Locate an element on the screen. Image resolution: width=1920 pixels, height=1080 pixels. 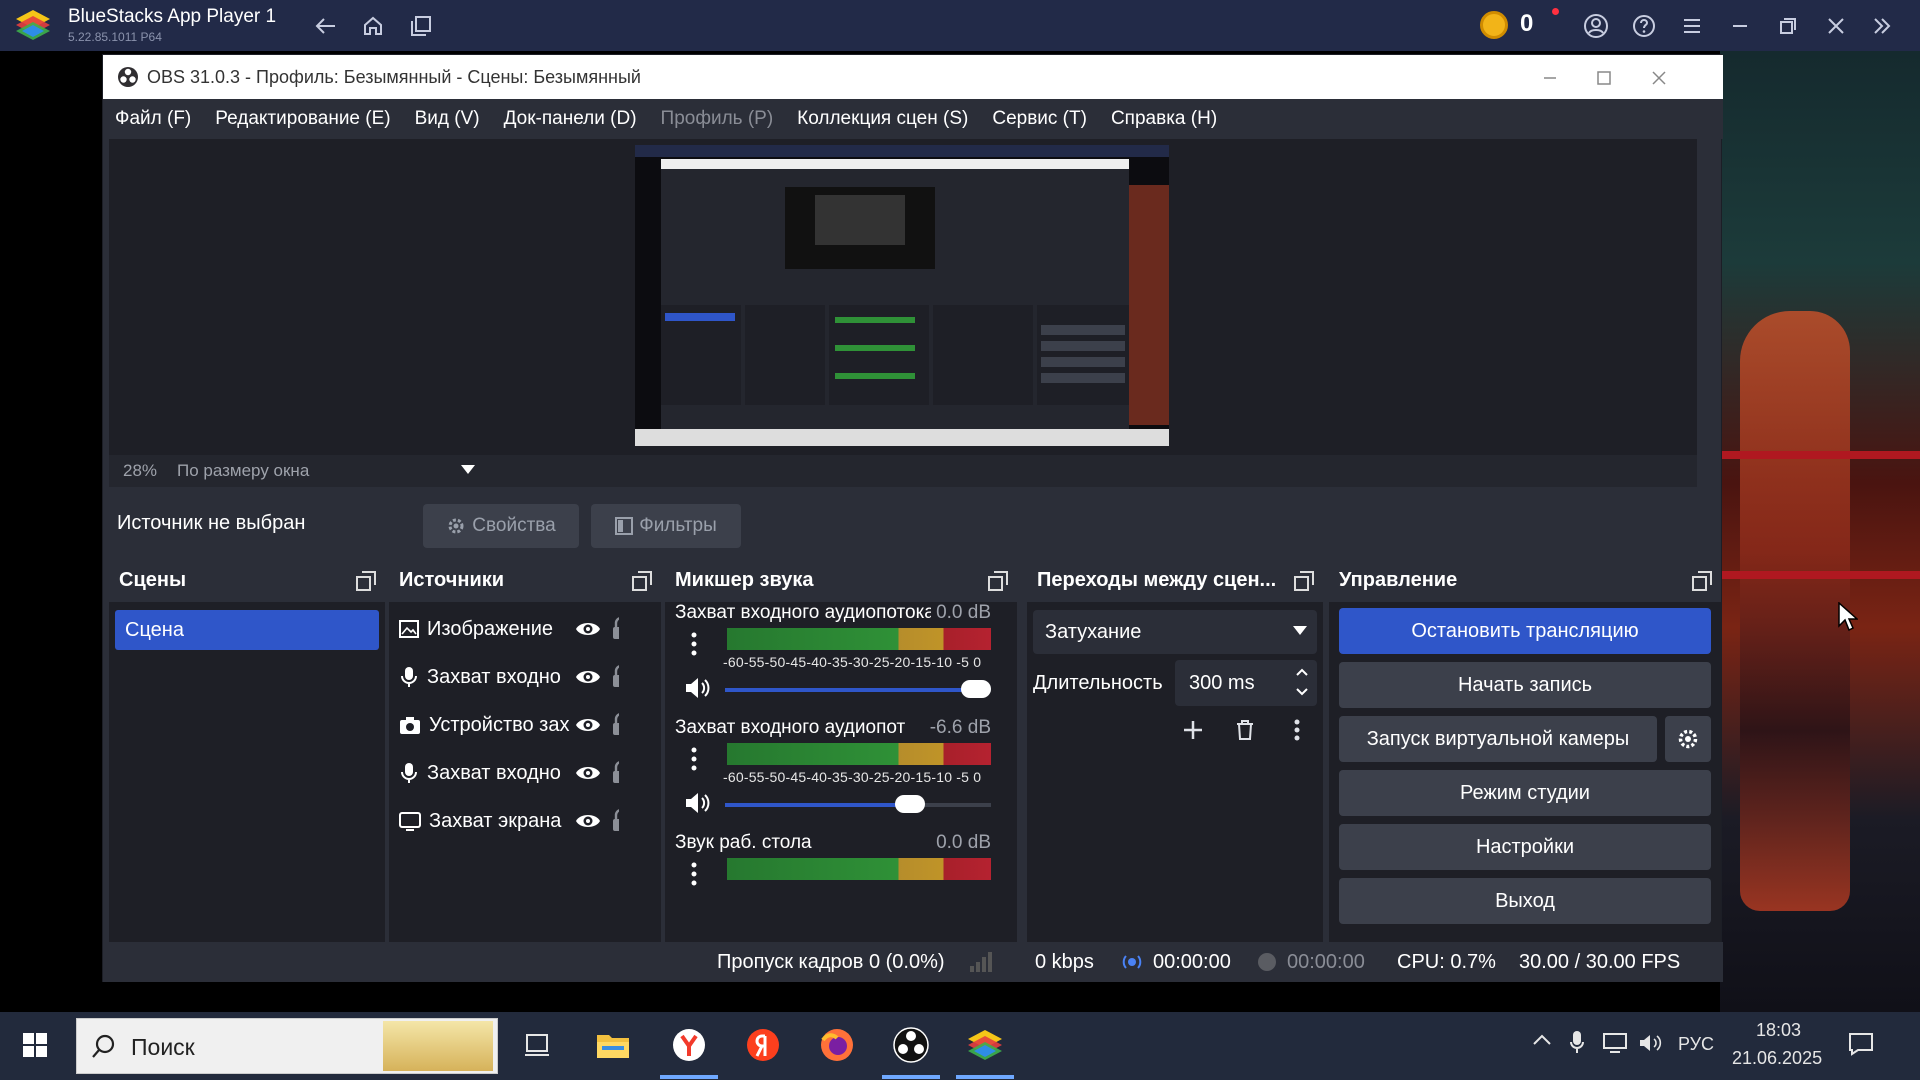
yandex-icon is located at coordinates (763, 1045).